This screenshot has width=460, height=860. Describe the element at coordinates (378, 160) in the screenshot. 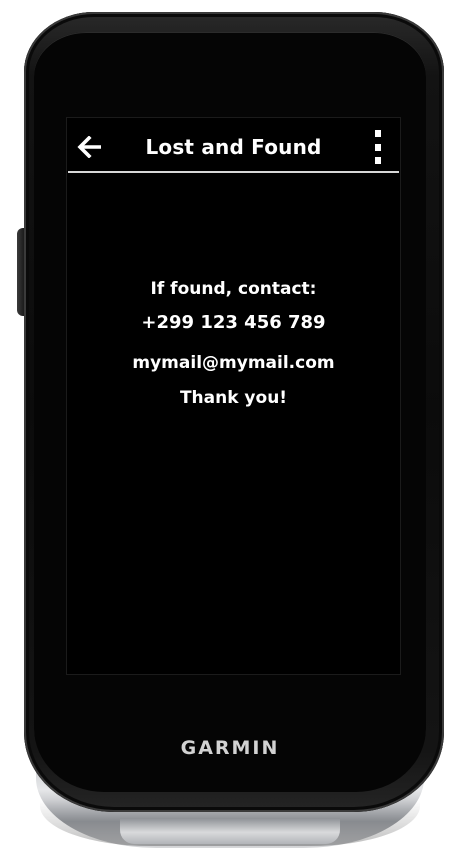

I see `menu-dot-bottom` at that location.